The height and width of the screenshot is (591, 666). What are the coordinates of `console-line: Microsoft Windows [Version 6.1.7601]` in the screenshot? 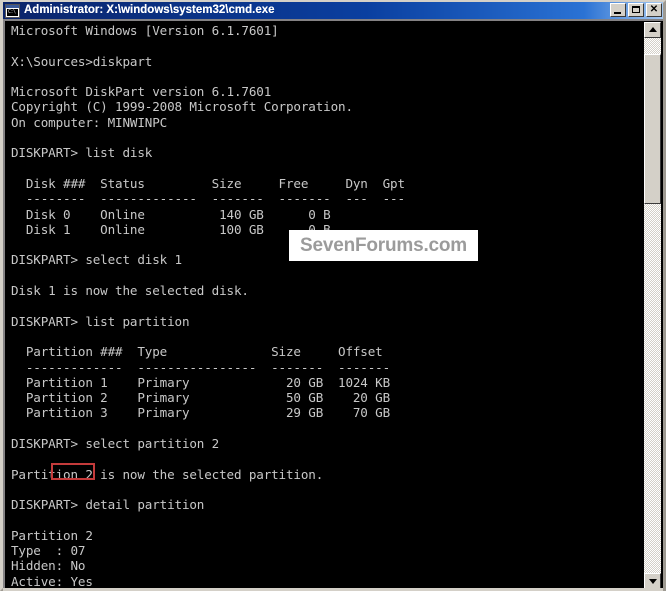 It's located at (145, 30).